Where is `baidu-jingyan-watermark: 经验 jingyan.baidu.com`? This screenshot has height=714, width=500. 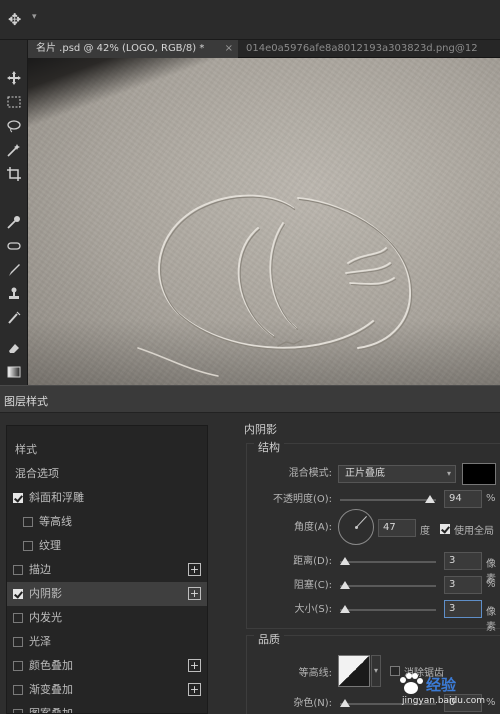 baidu-jingyan-watermark: 经验 jingyan.baidu.com is located at coordinates (446, 690).